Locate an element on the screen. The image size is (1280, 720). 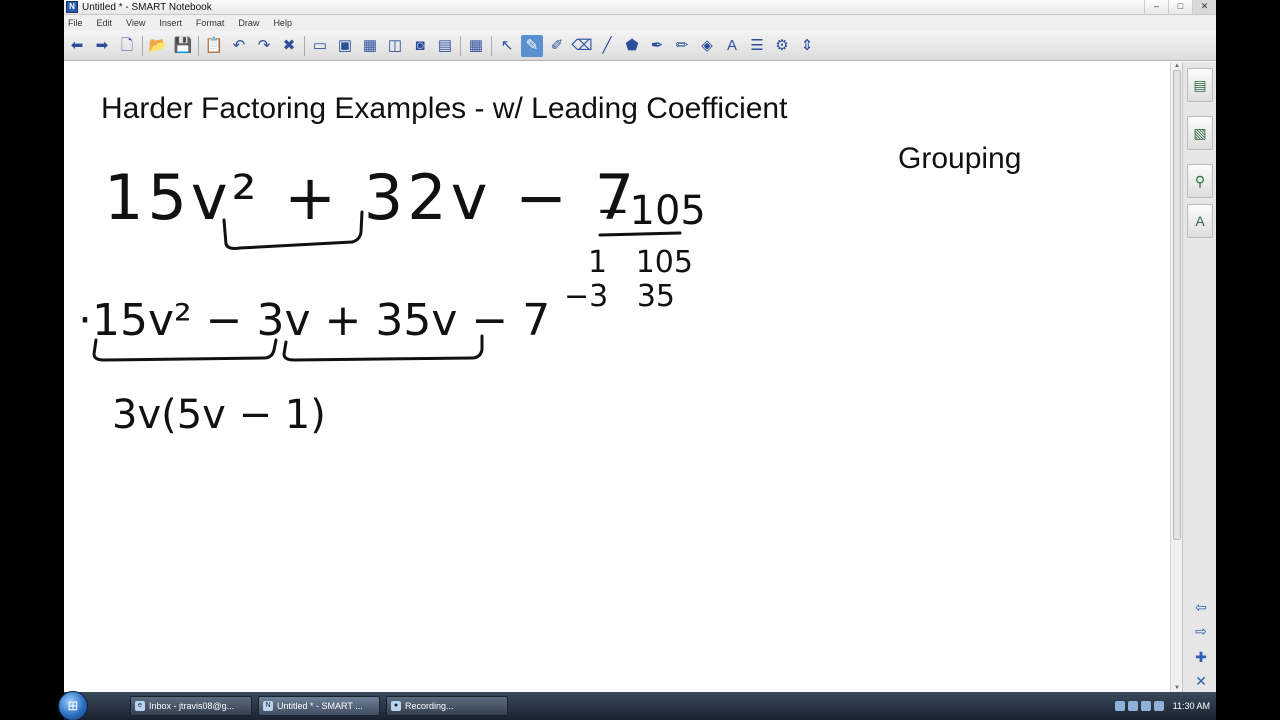
transparent-button: ▦ is located at coordinates (370, 46).